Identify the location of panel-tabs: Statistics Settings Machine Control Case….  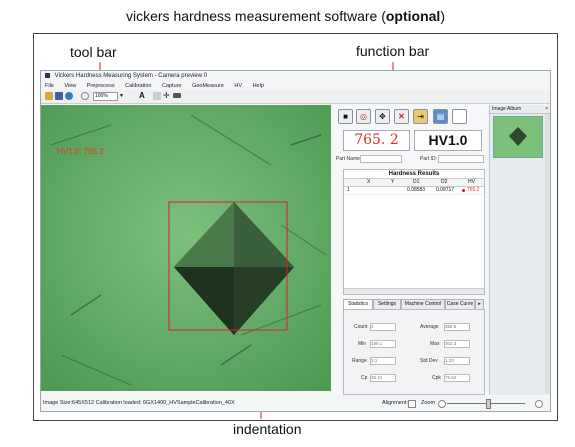
(413, 304).